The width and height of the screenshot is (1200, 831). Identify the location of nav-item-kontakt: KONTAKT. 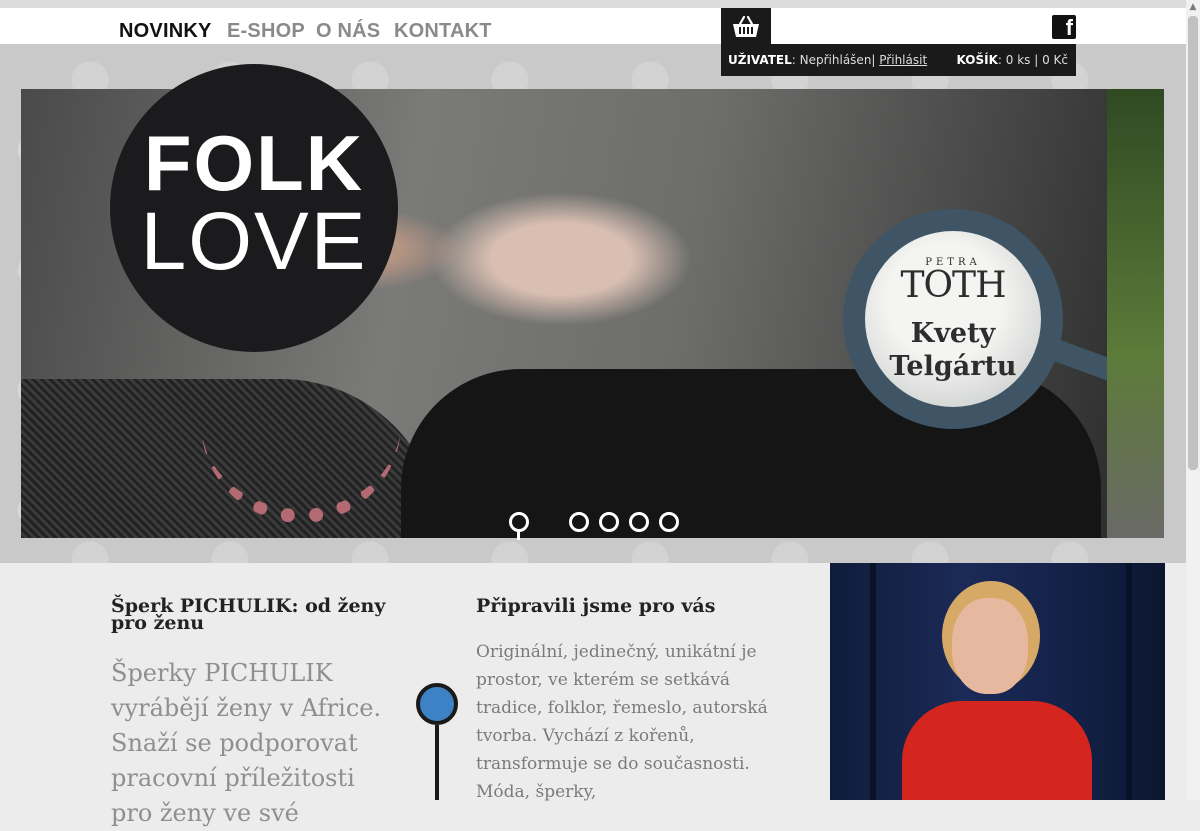
(443, 31).